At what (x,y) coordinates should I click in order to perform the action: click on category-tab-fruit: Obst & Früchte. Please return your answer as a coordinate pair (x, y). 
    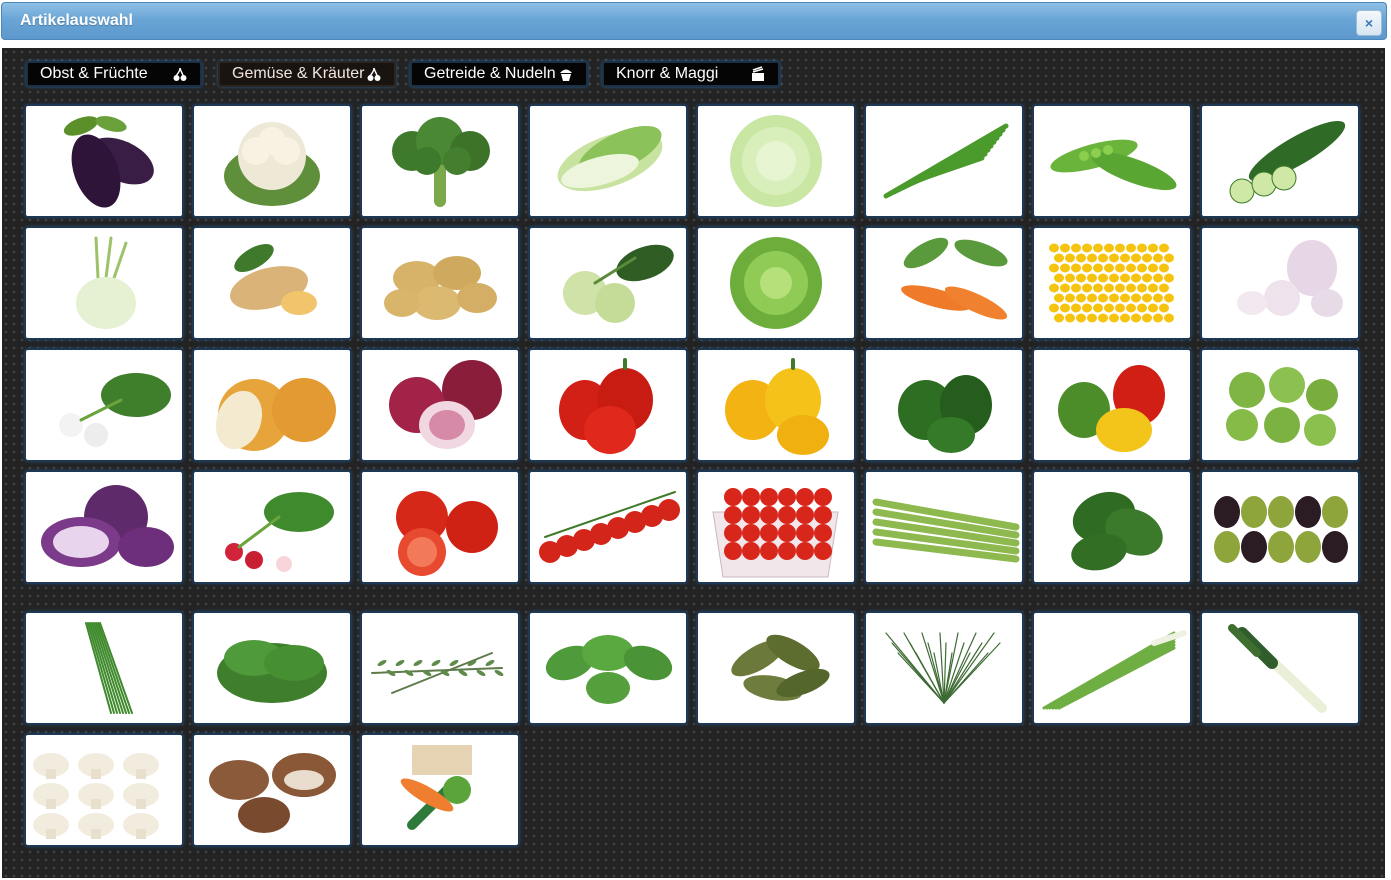
    Looking at the image, I should click on (114, 74).